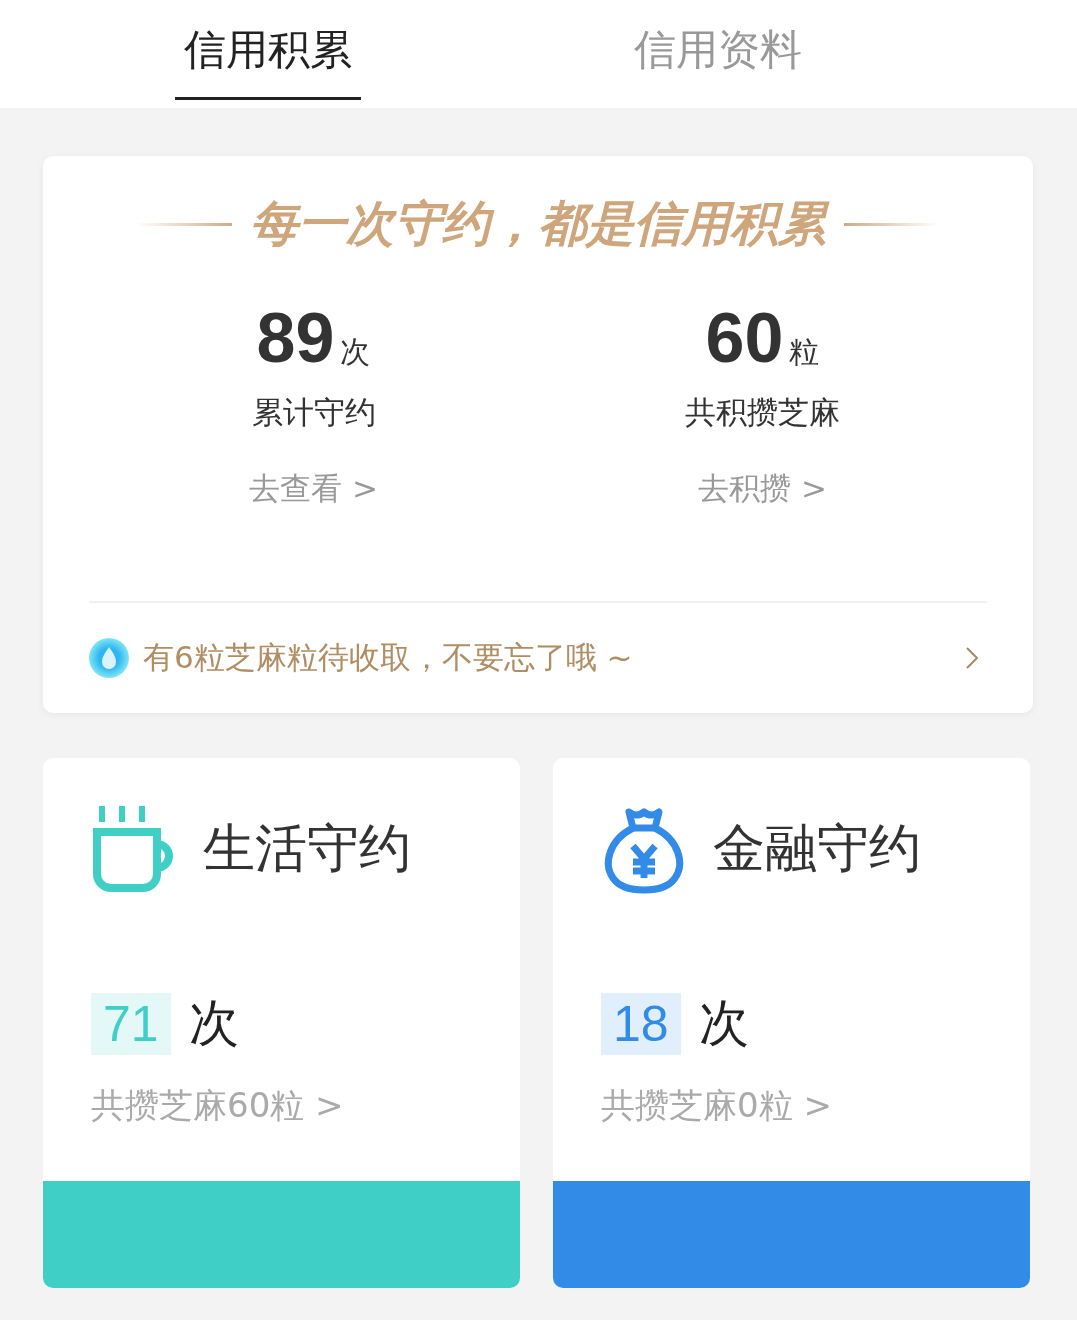 Image resolution: width=1077 pixels, height=1320 pixels. I want to click on stat-link: 去查看 >, so click(313, 489).